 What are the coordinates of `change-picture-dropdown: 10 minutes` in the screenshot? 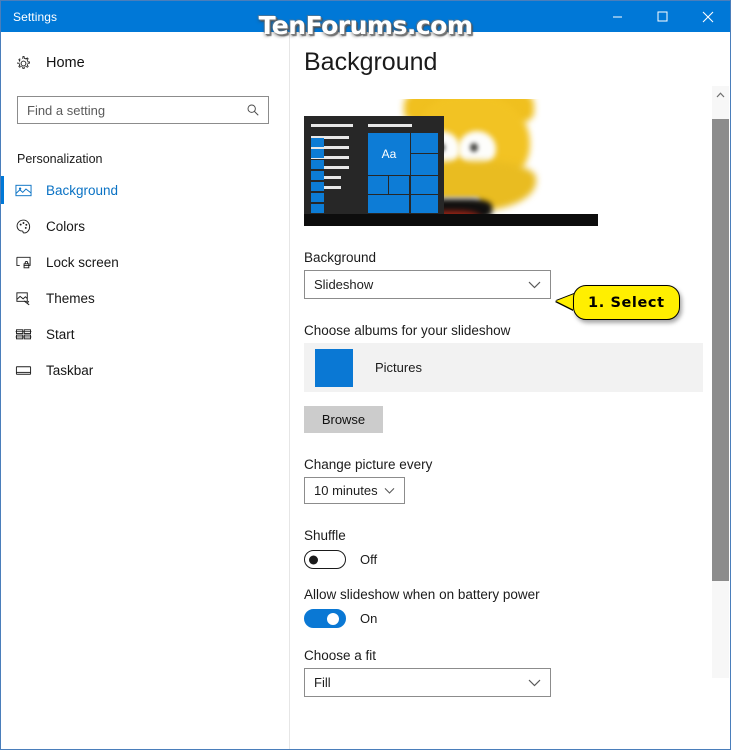 It's located at (354, 490).